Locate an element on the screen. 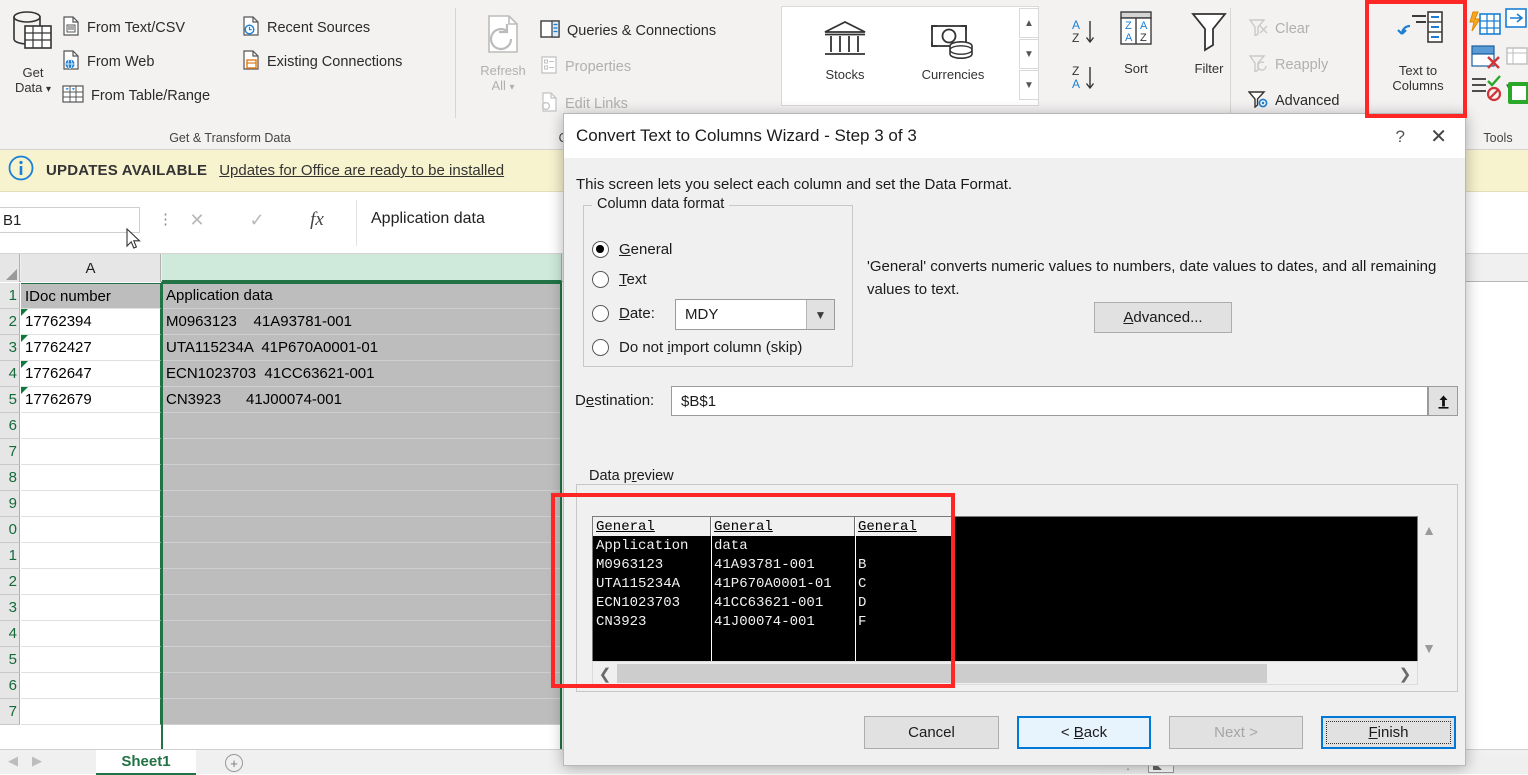 The image size is (1528, 775). flash-fill-button is located at coordinates (1486, 26).